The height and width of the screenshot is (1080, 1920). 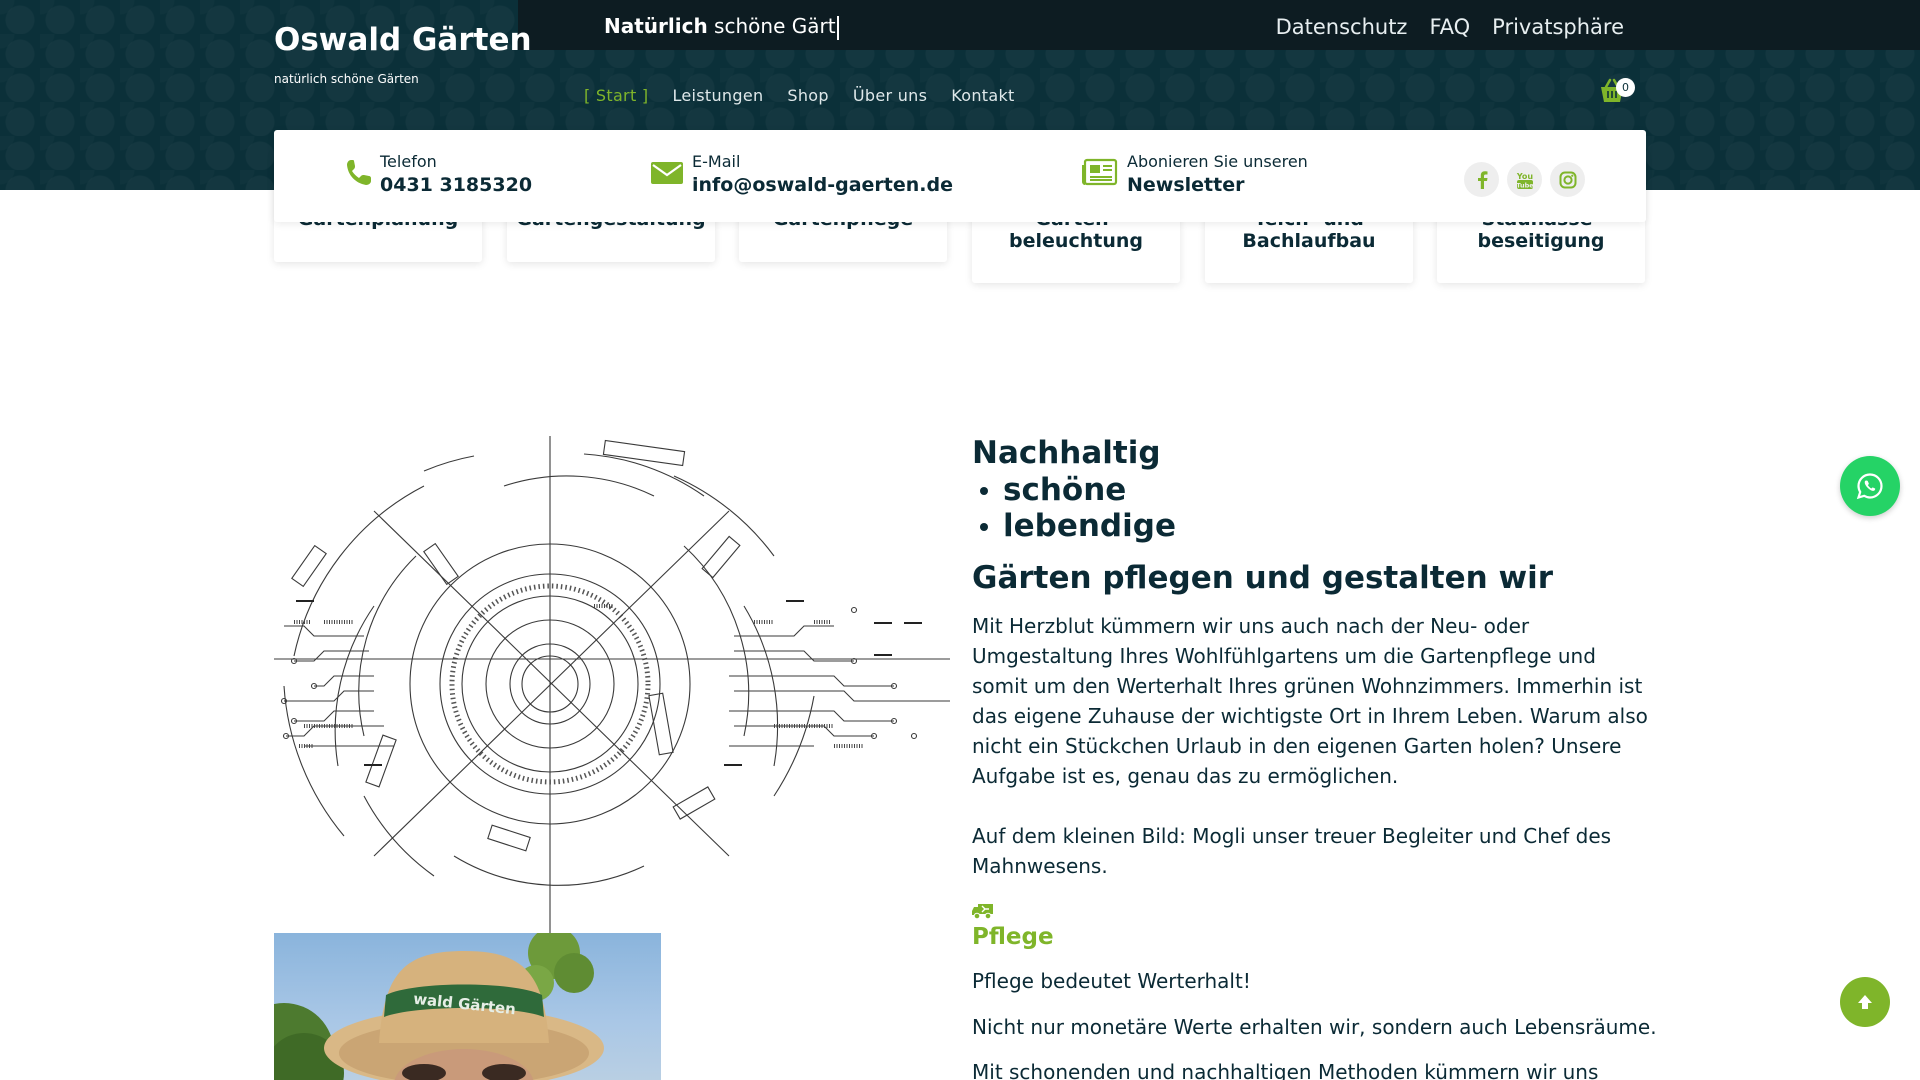 What do you see at coordinates (359, 172) in the screenshot?
I see `phone-icon` at bounding box center [359, 172].